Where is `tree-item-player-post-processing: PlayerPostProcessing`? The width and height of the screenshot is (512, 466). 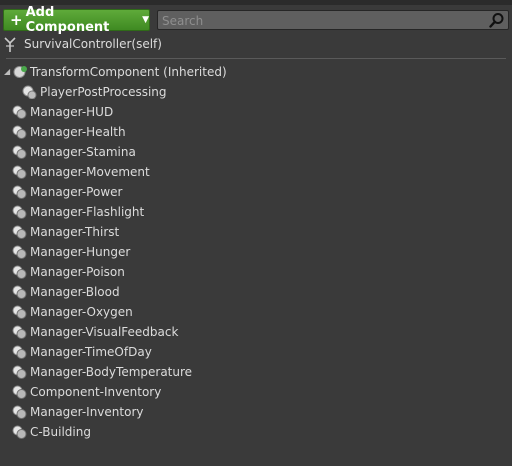
tree-item-player-post-processing: PlayerPostProcessing is located at coordinates (256, 92).